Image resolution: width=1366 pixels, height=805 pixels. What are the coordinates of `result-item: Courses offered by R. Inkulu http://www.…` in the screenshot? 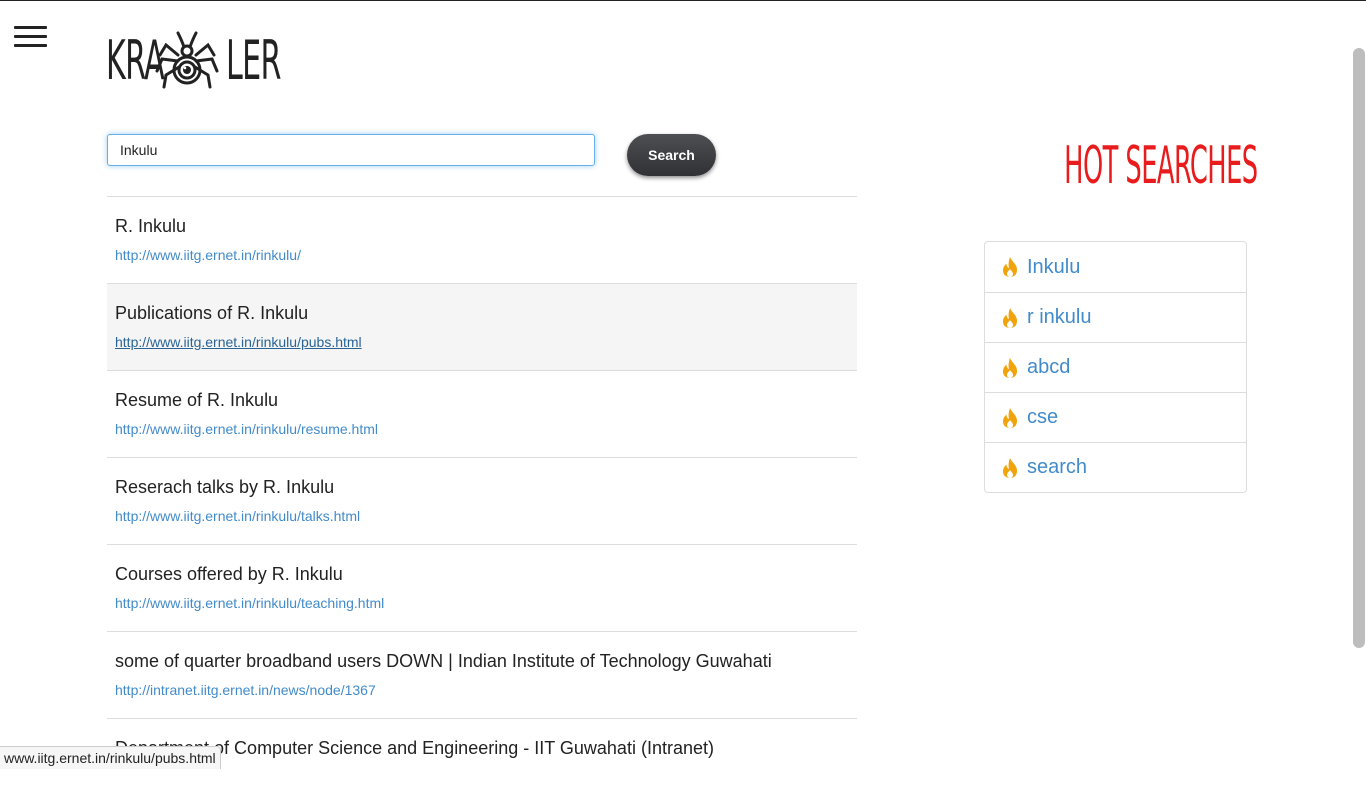 It's located at (482, 587).